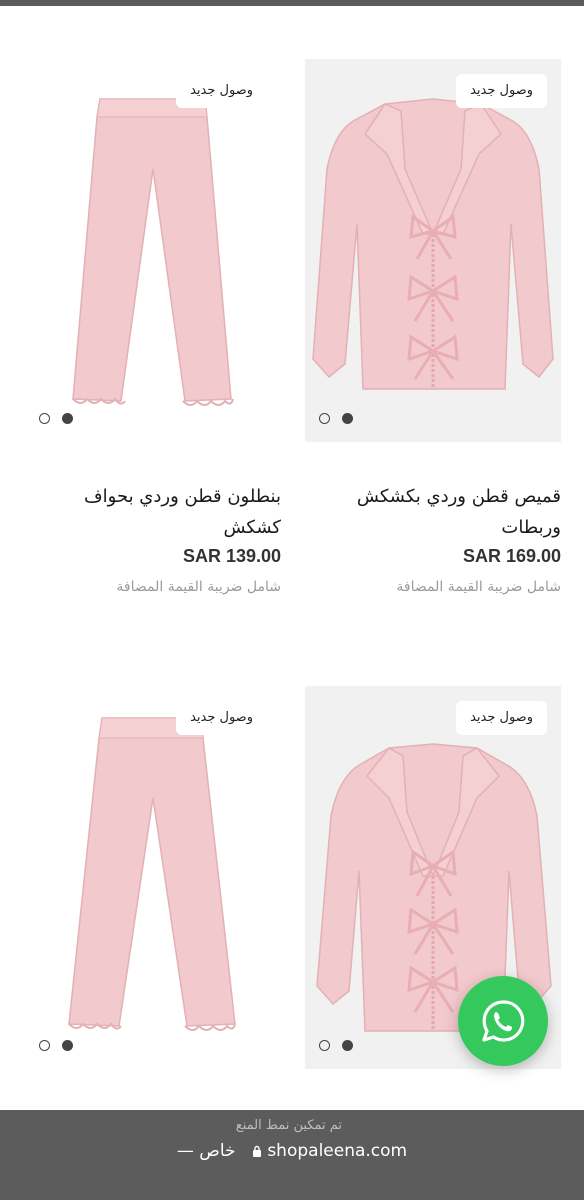 The height and width of the screenshot is (1200, 584). Describe the element at coordinates (288, 1125) in the screenshot. I see `content-blocker-notice: تم تمكين نمط المنع` at that location.